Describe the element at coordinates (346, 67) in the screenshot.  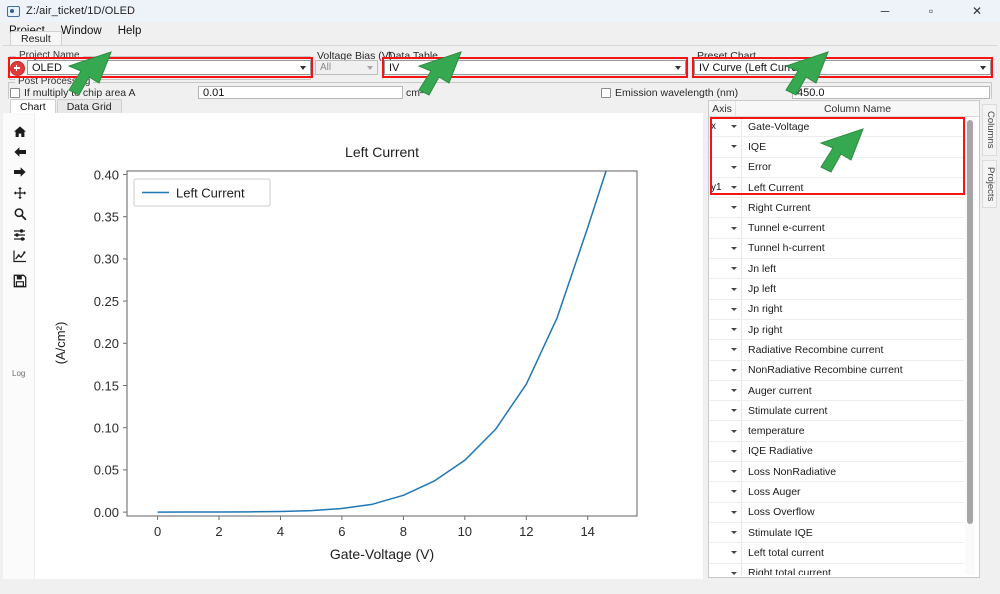
I see `voltage-bias-combobox: All` at that location.